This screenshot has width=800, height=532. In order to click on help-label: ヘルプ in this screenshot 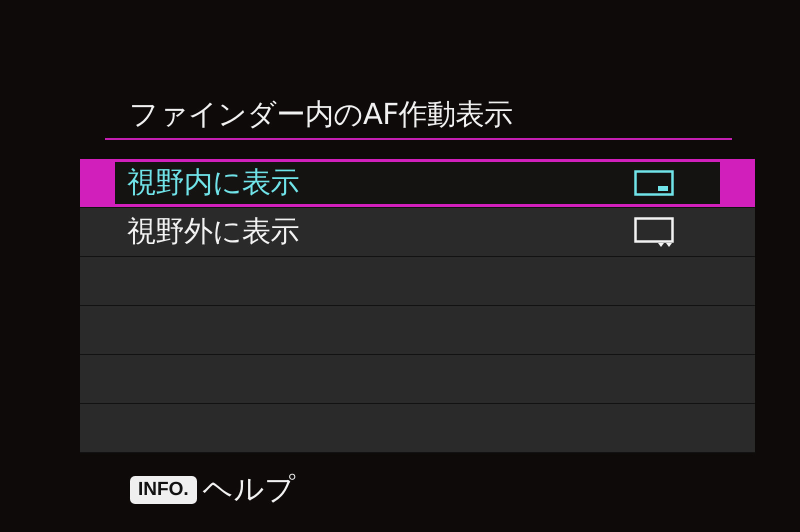, I will do `click(249, 490)`.